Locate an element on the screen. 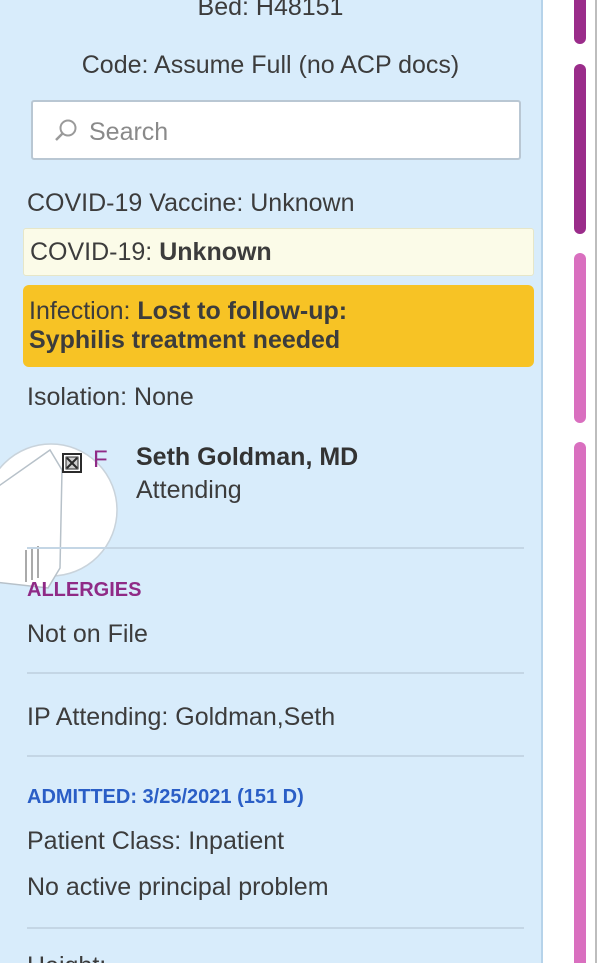 This screenshot has height=963, width=603. admission-heading: ADMITTED: 3/25/2021 (151 D) is located at coordinates (165, 797).